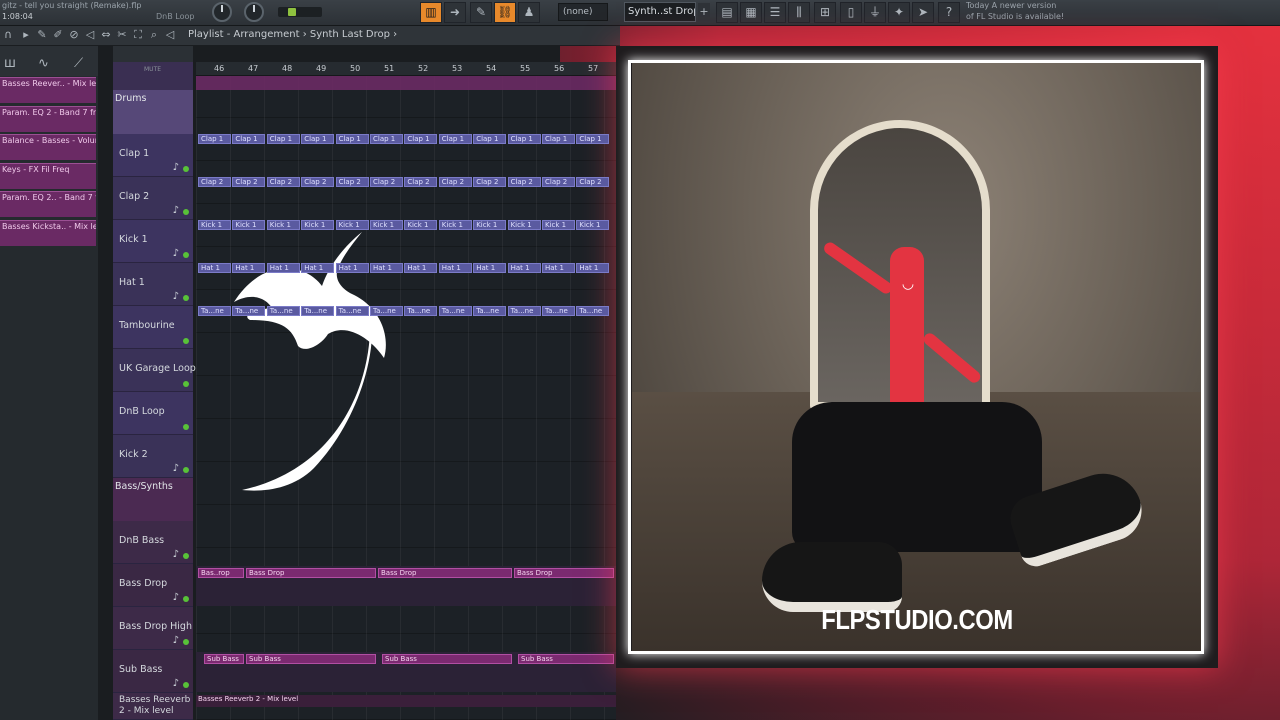  Describe the element at coordinates (8, 35) in the screenshot. I see `magnet-icon: ∩` at that location.